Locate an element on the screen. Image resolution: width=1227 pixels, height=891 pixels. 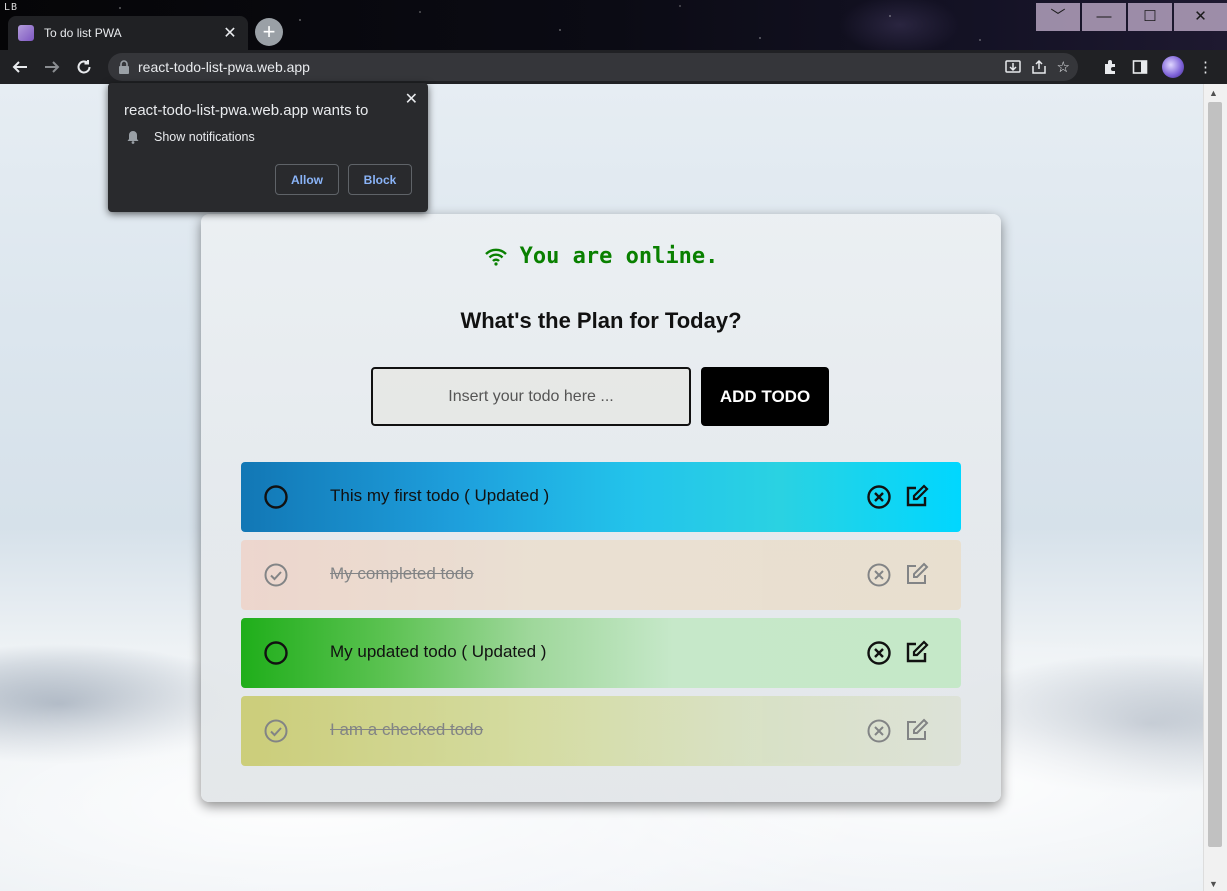
side-panel-icon is located at coordinates (1140, 67).